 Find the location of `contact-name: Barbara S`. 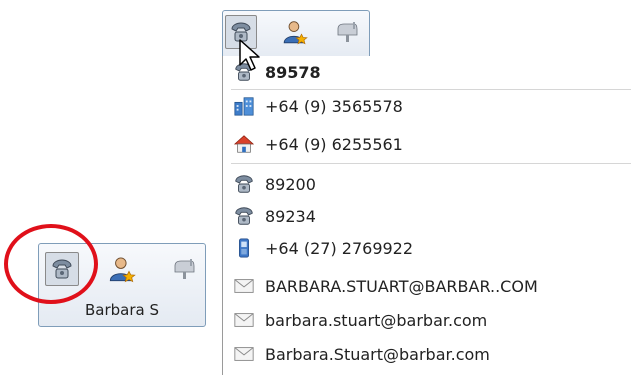

contact-name: Barbara S is located at coordinates (121, 310).